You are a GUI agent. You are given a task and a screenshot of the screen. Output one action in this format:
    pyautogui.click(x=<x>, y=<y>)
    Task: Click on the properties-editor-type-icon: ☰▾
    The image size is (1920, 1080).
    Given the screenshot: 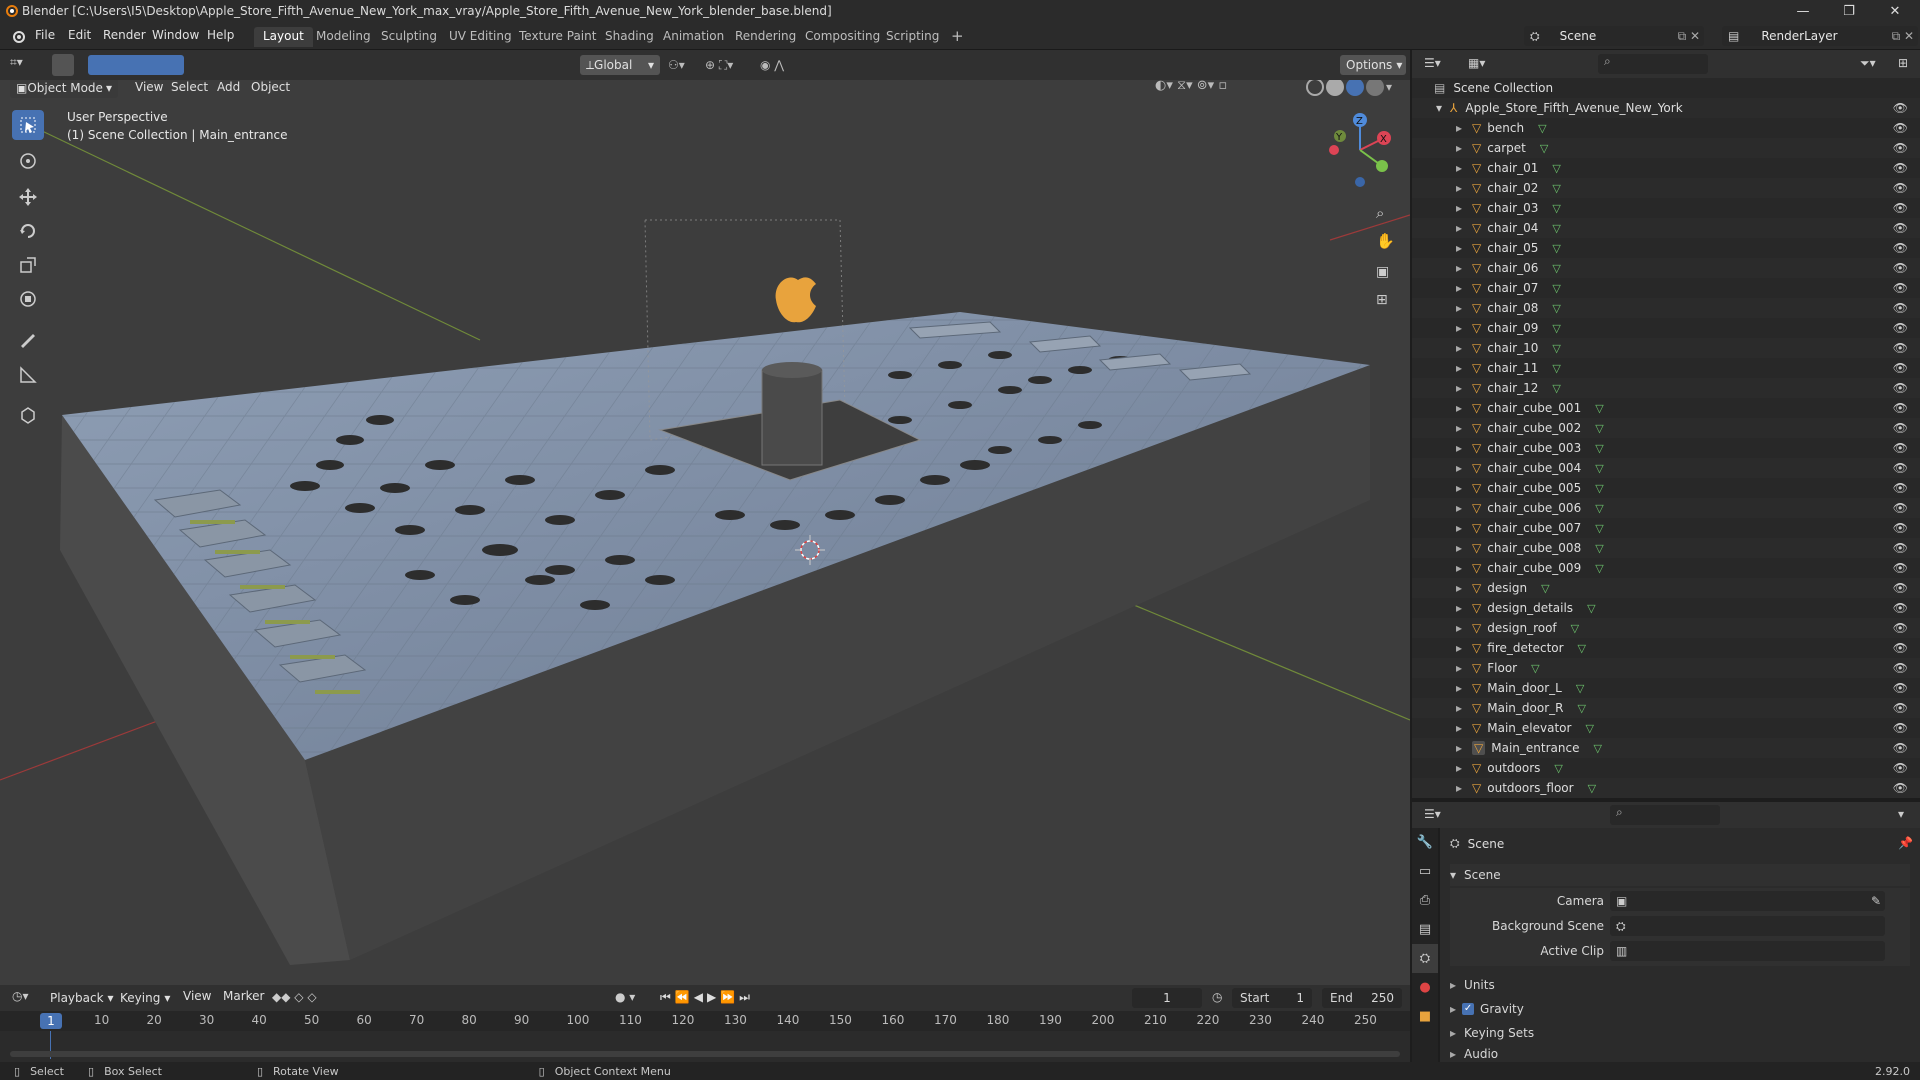 What is the action you would take?
    pyautogui.click(x=1432, y=814)
    